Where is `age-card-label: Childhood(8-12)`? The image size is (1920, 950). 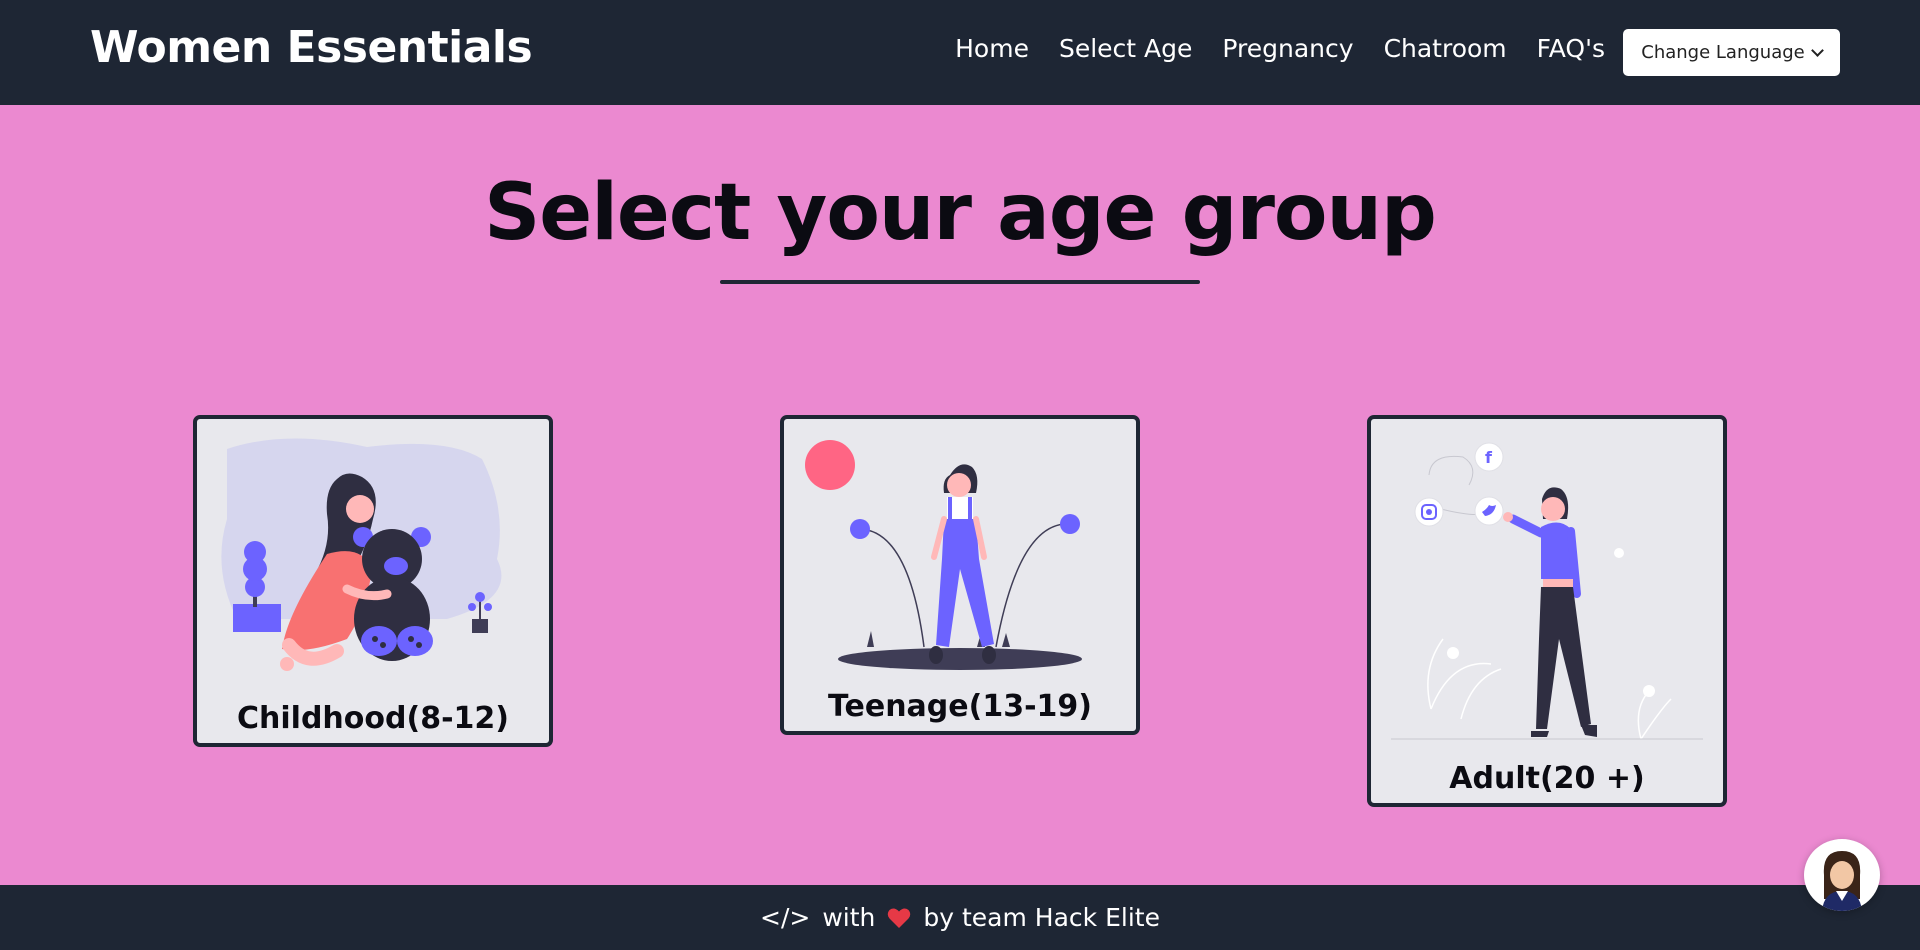 age-card-label: Childhood(8-12) is located at coordinates (373, 718).